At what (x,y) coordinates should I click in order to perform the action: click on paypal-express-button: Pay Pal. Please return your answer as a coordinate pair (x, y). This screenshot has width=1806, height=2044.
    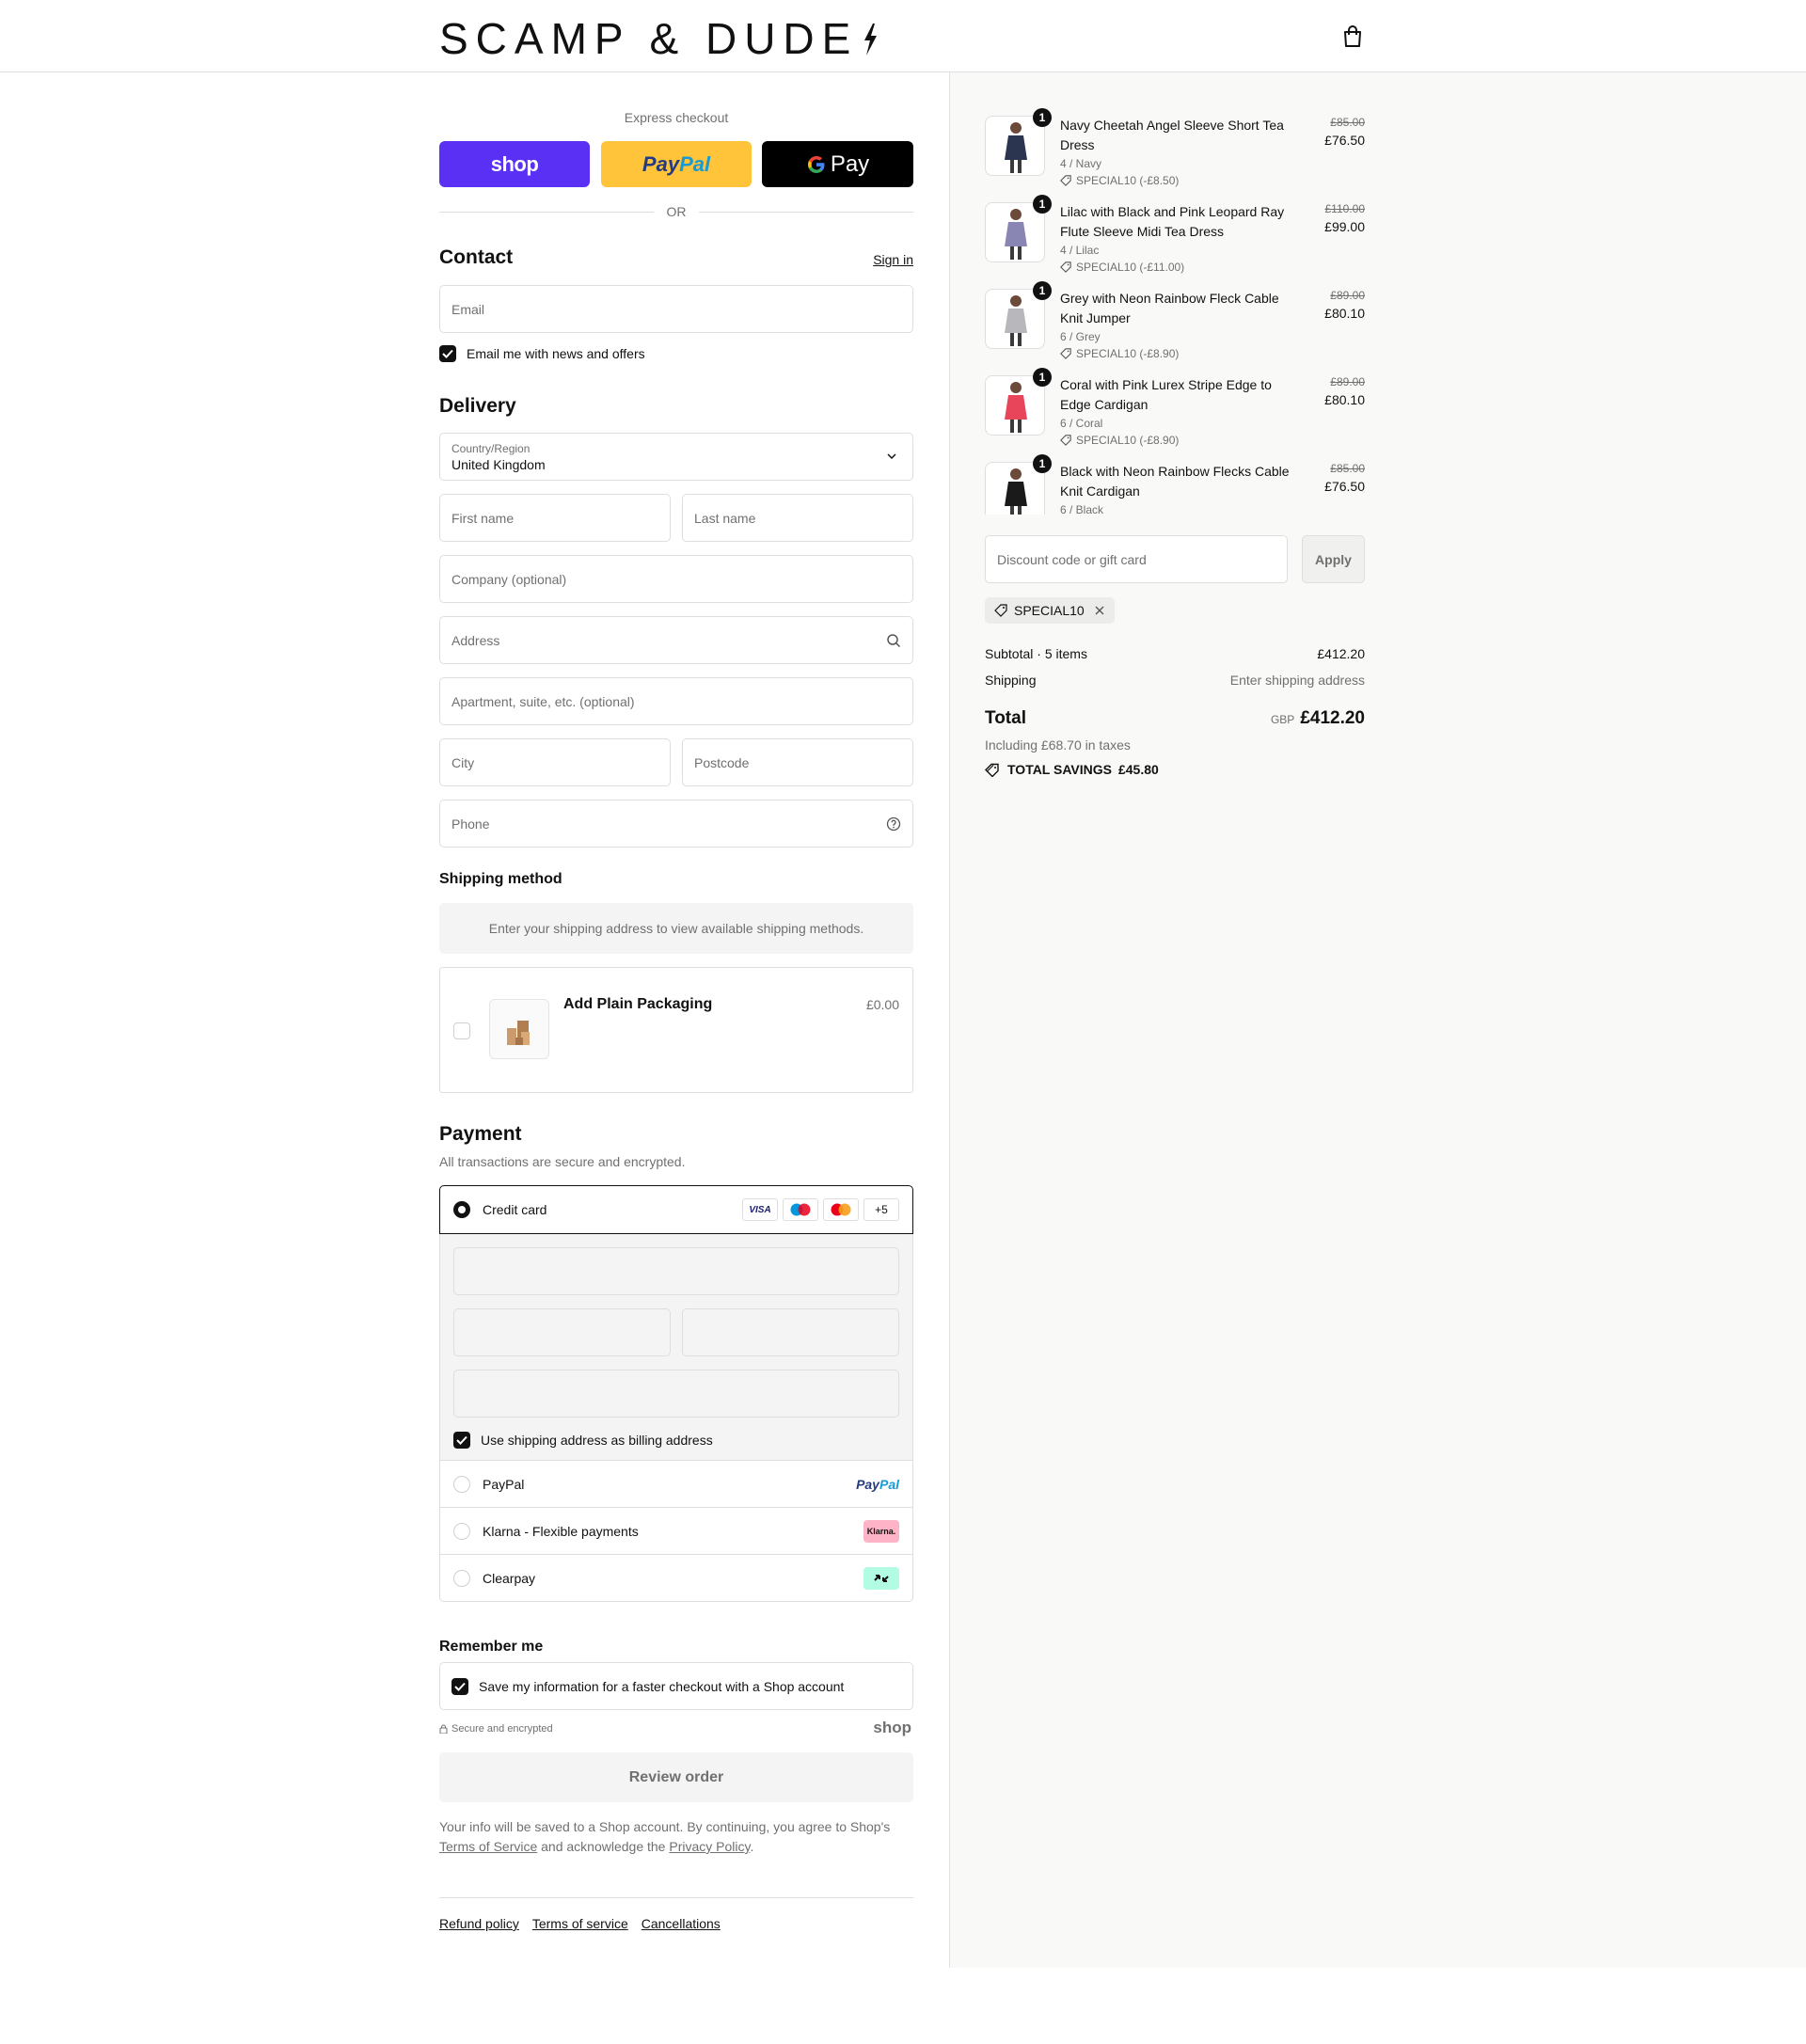
    Looking at the image, I should click on (677, 164).